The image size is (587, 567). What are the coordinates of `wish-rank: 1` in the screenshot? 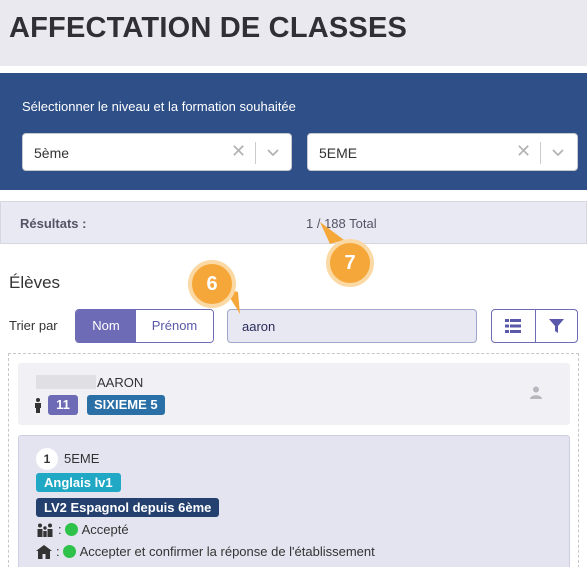 It's located at (47, 459).